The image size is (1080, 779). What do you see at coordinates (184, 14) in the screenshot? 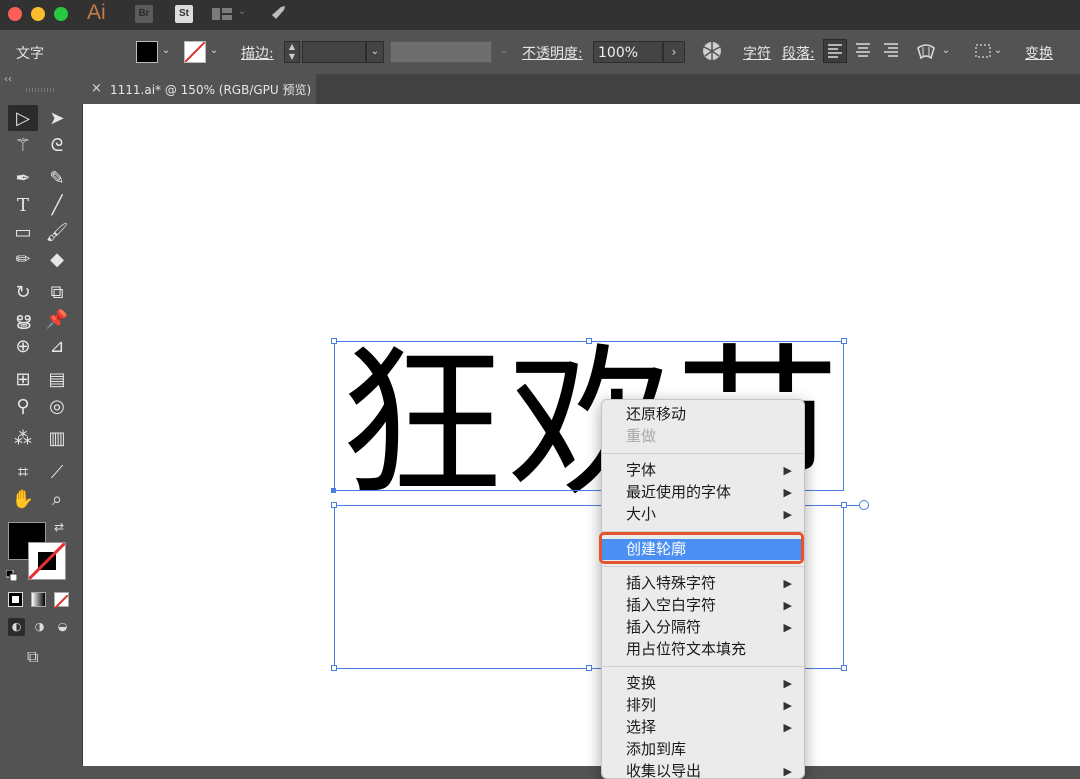
I see `stock-button: St` at bounding box center [184, 14].